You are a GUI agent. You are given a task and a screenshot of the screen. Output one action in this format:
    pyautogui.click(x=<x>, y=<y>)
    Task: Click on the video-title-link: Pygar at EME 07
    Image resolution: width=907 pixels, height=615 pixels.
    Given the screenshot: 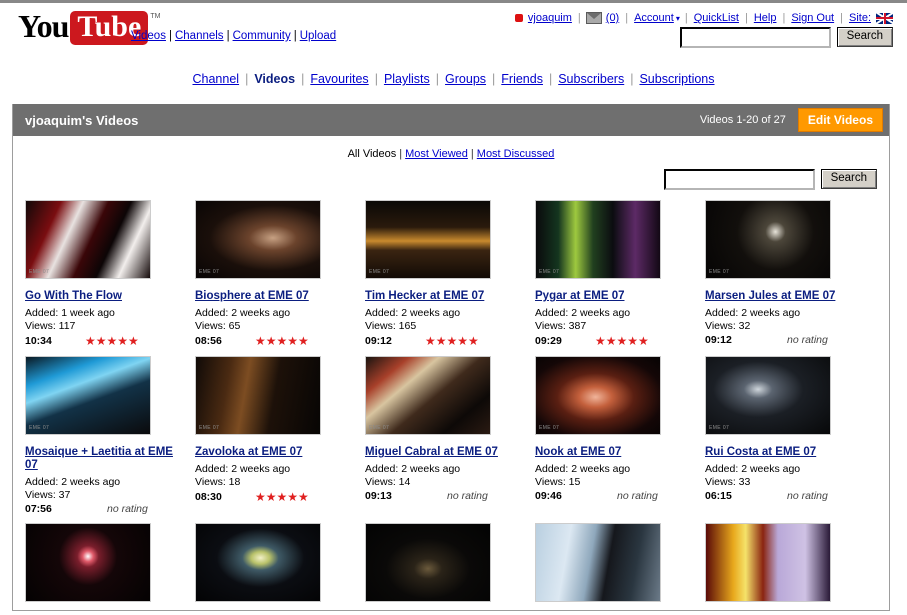 What is the action you would take?
    pyautogui.click(x=611, y=296)
    